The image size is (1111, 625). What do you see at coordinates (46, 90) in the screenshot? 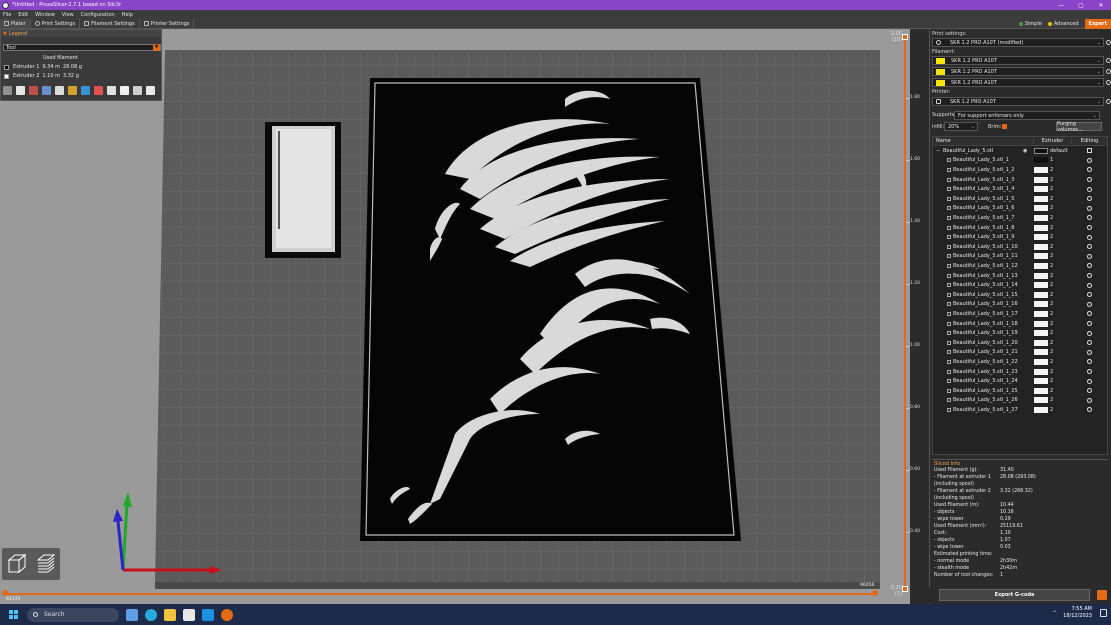
I see `deretraction-icon` at bounding box center [46, 90].